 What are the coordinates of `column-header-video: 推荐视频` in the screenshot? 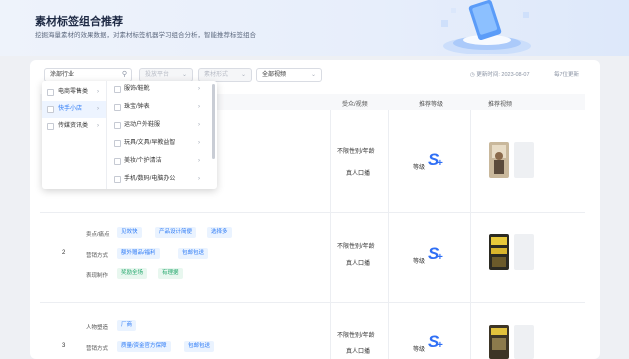 It's located at (500, 105).